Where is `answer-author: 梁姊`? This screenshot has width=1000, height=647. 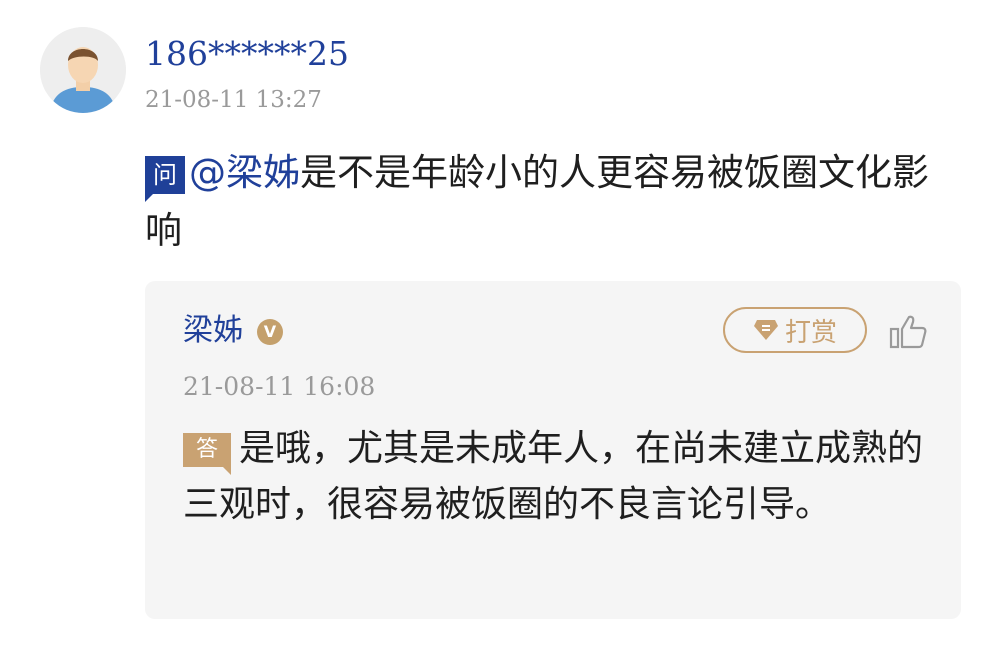 answer-author: 梁姊 is located at coordinates (213, 331).